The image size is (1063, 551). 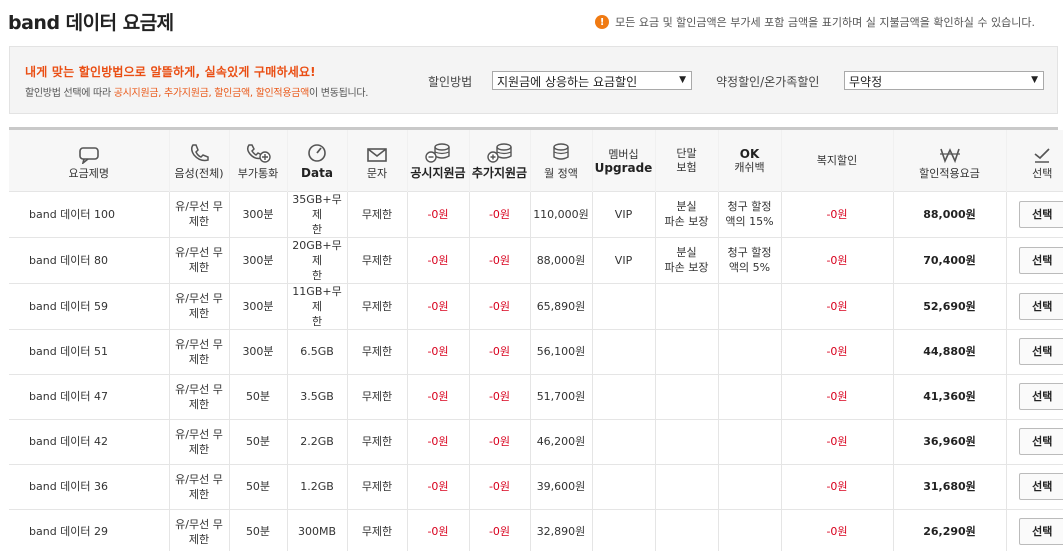 I want to click on monthly-fee-cell: 110,000원, so click(x=560, y=214).